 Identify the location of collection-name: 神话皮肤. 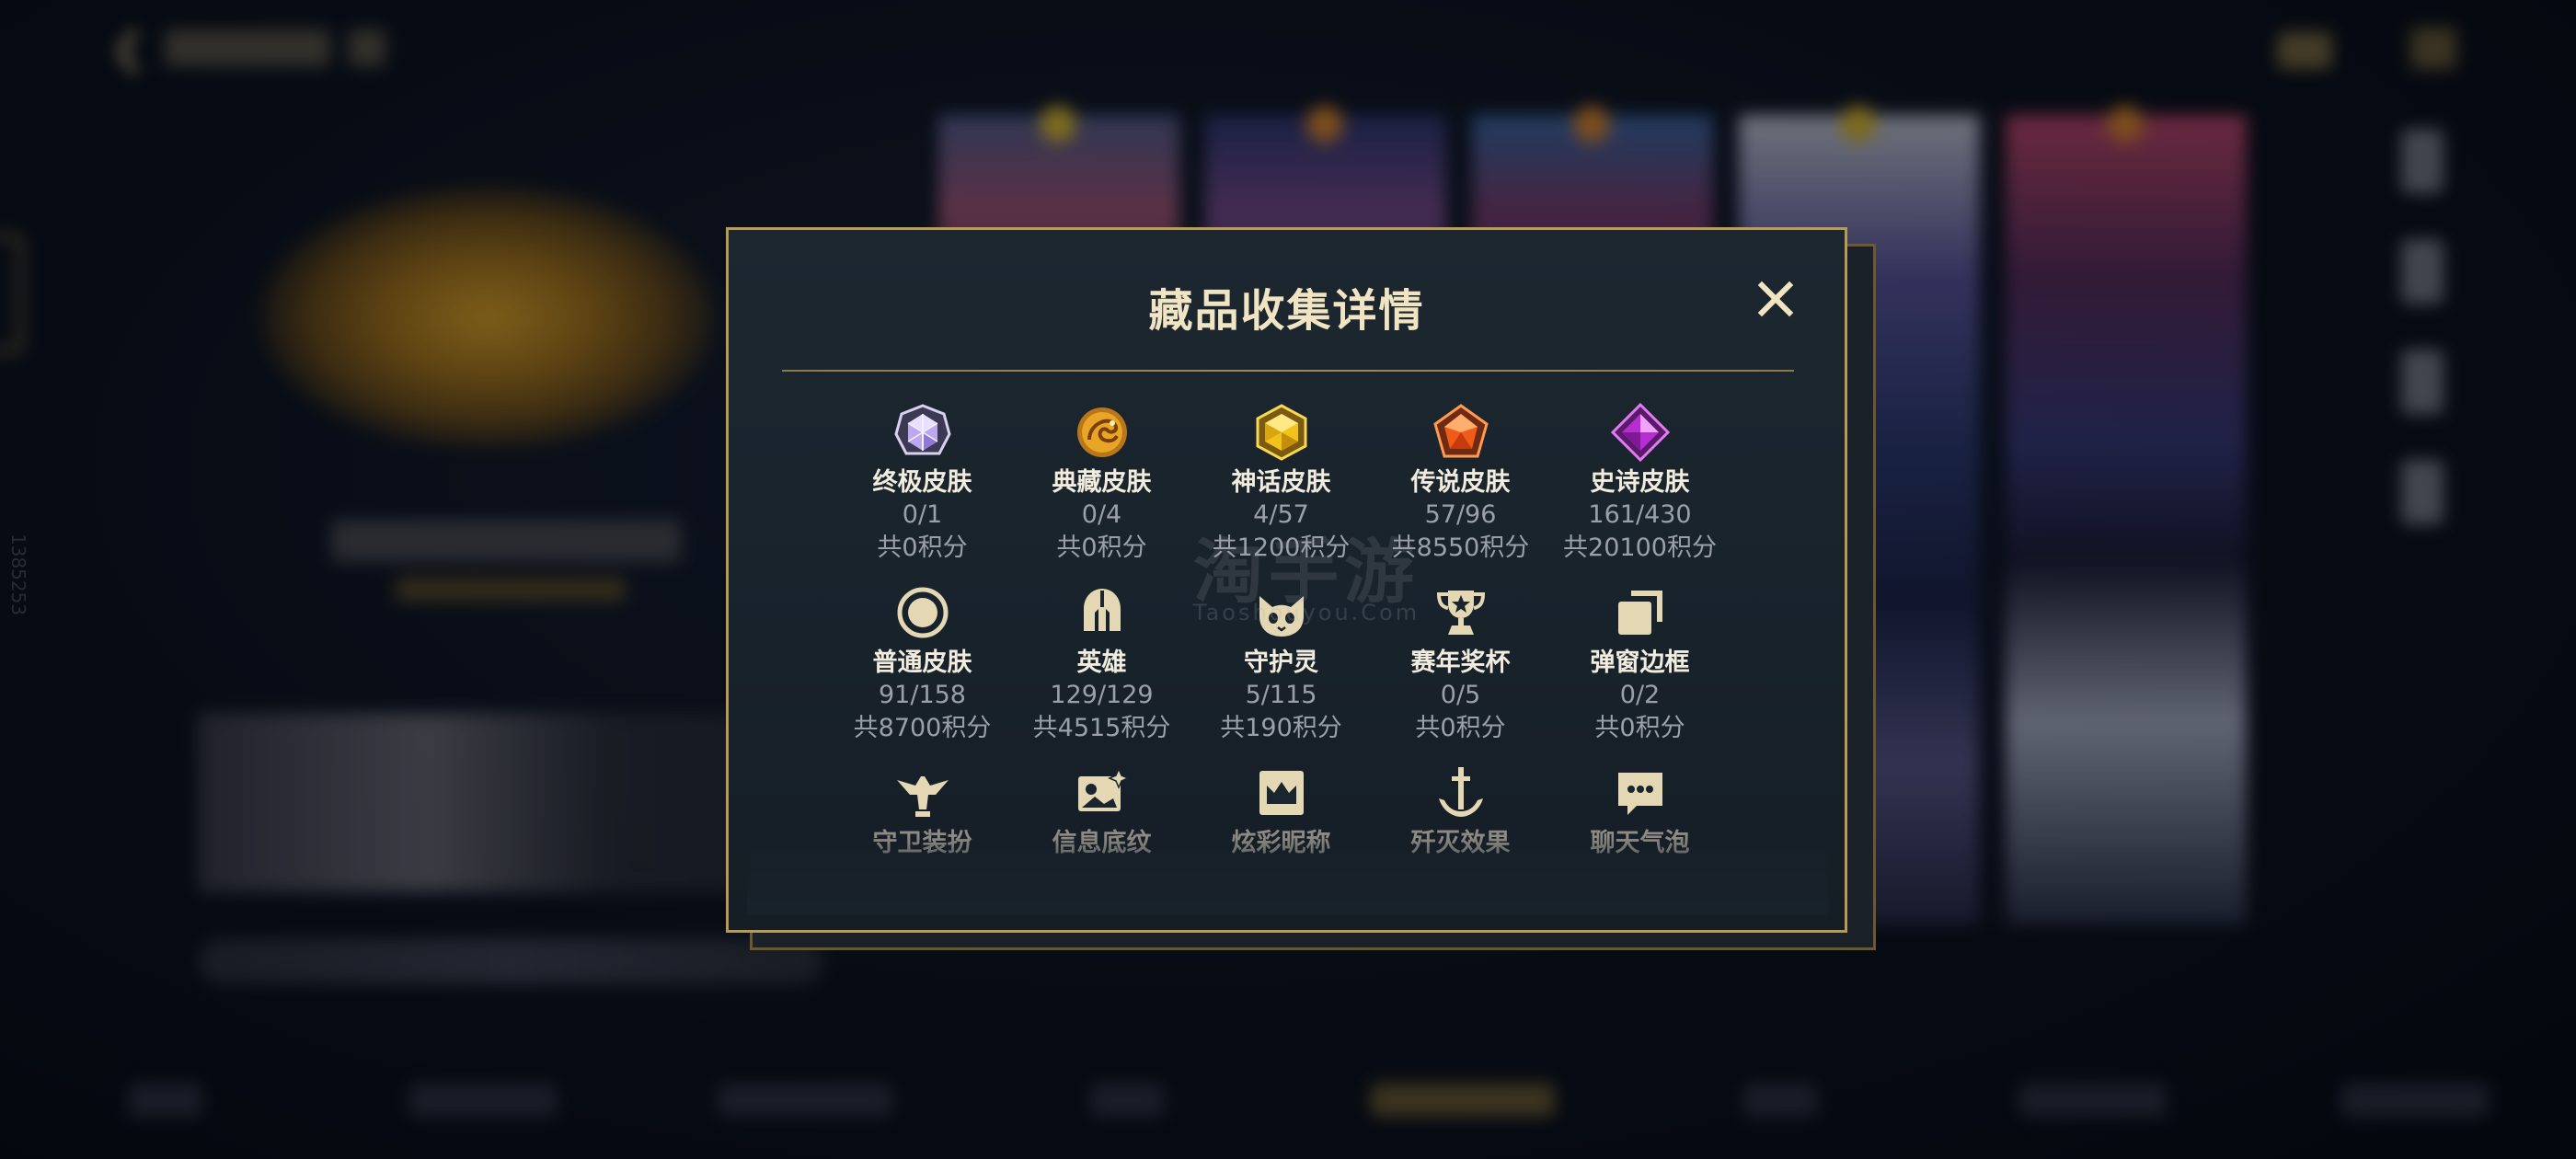
(1281, 482).